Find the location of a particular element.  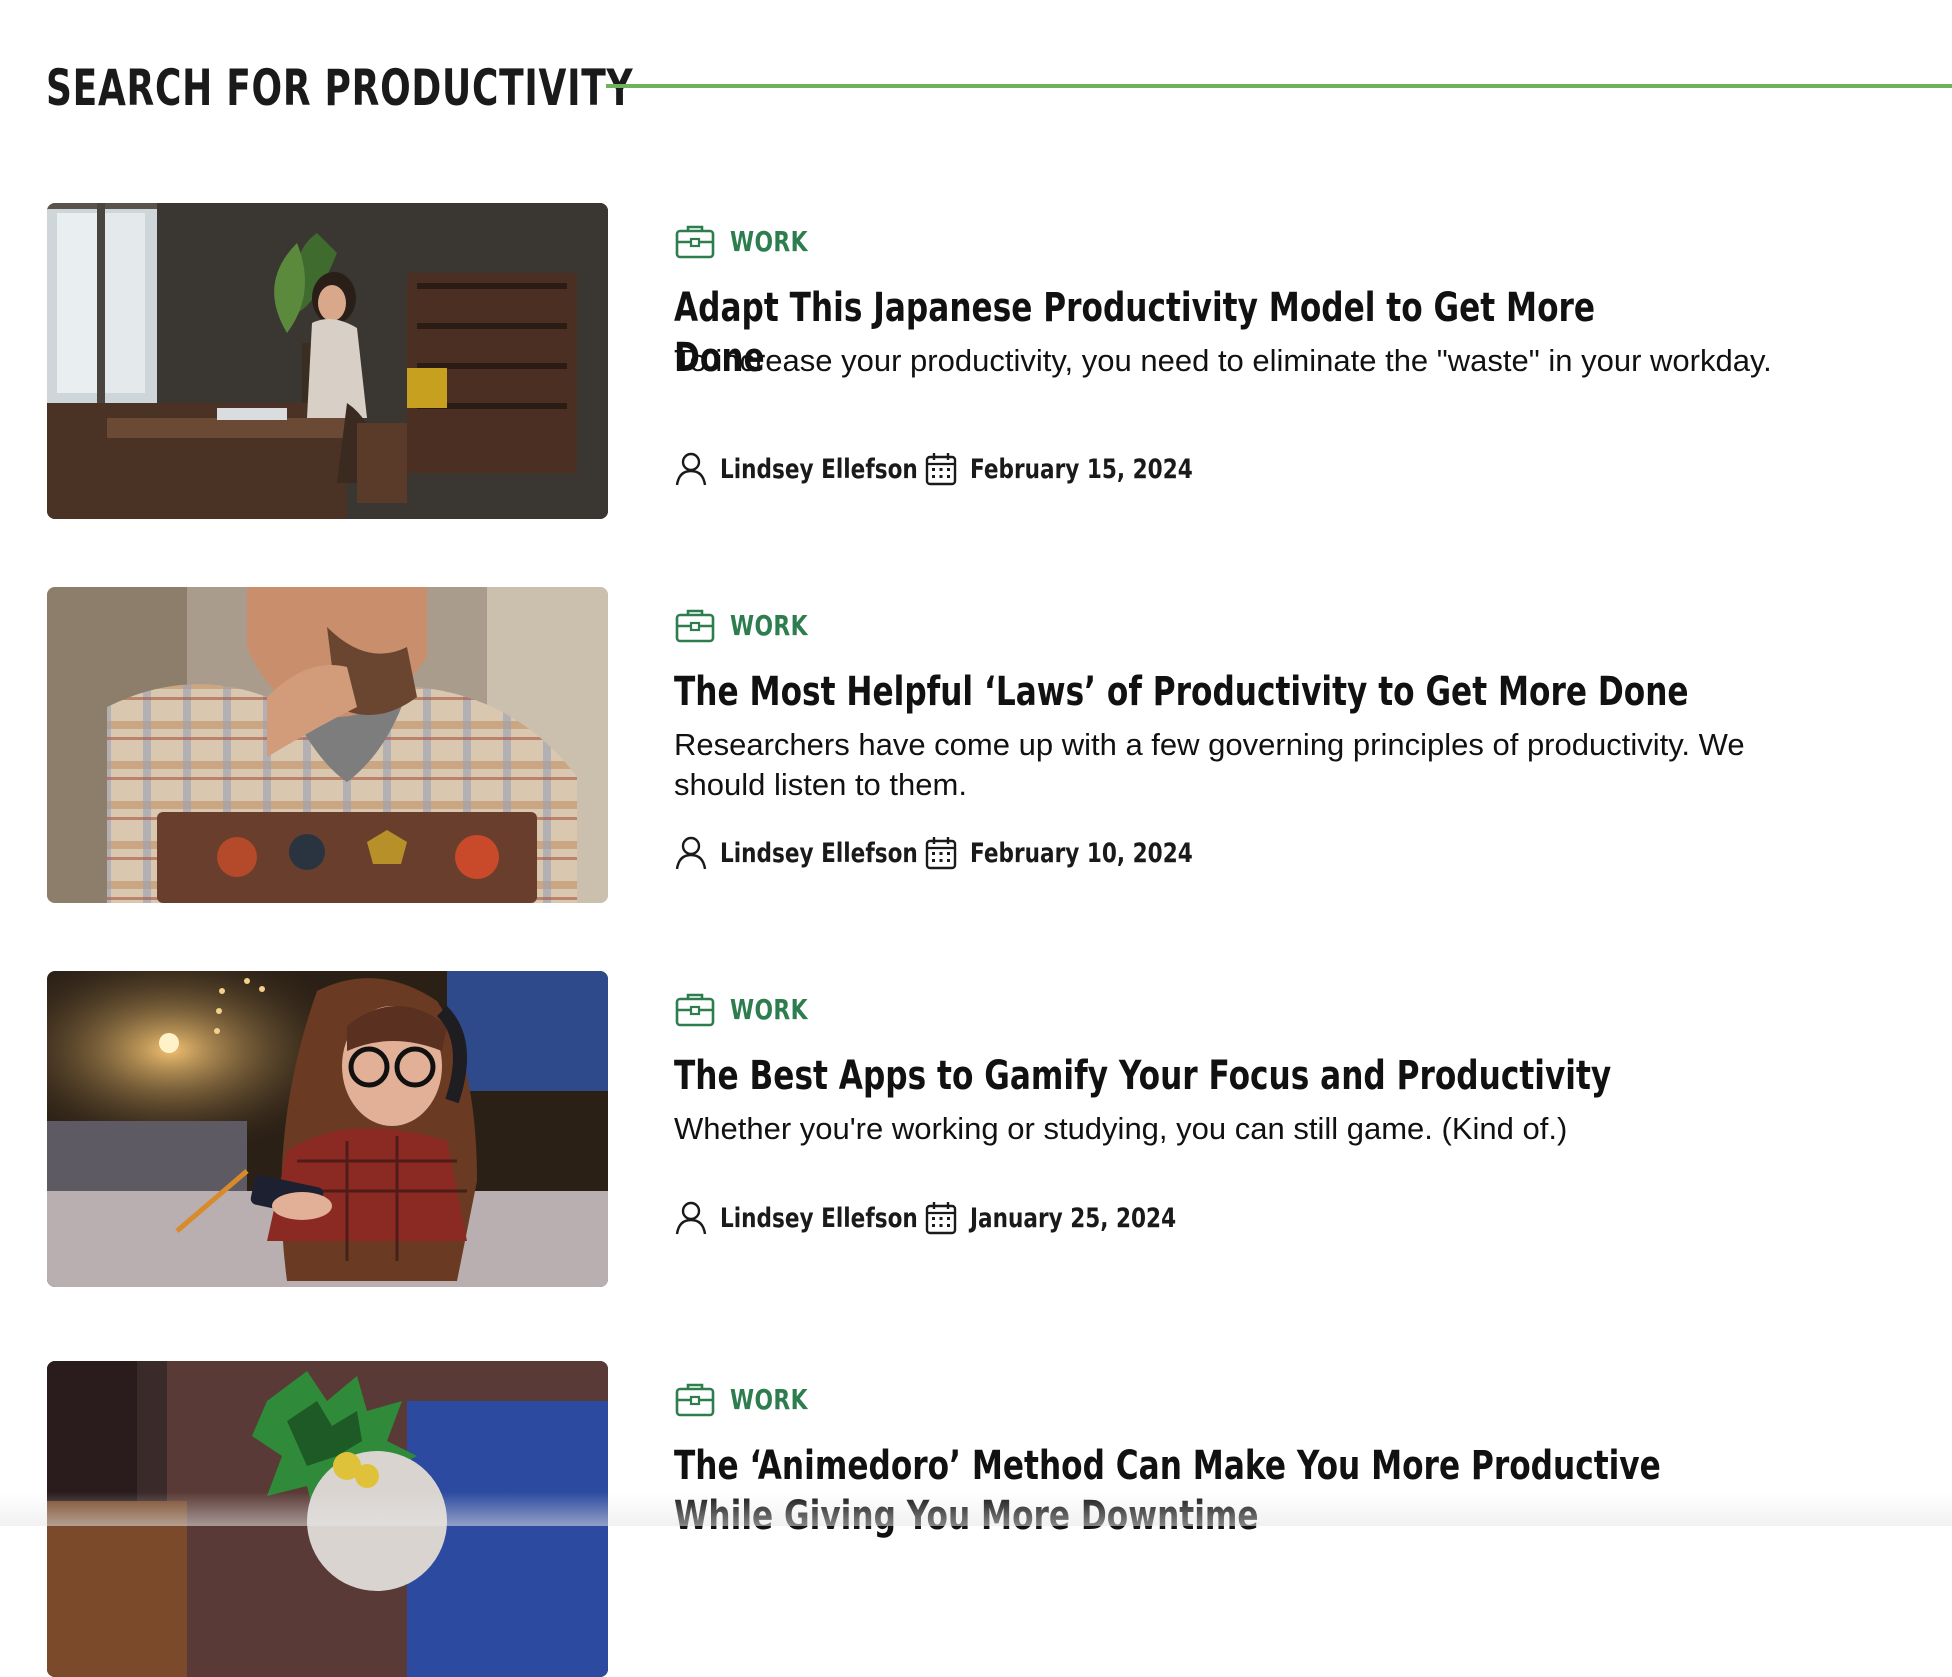

title-divider is located at coordinates (1279, 86).